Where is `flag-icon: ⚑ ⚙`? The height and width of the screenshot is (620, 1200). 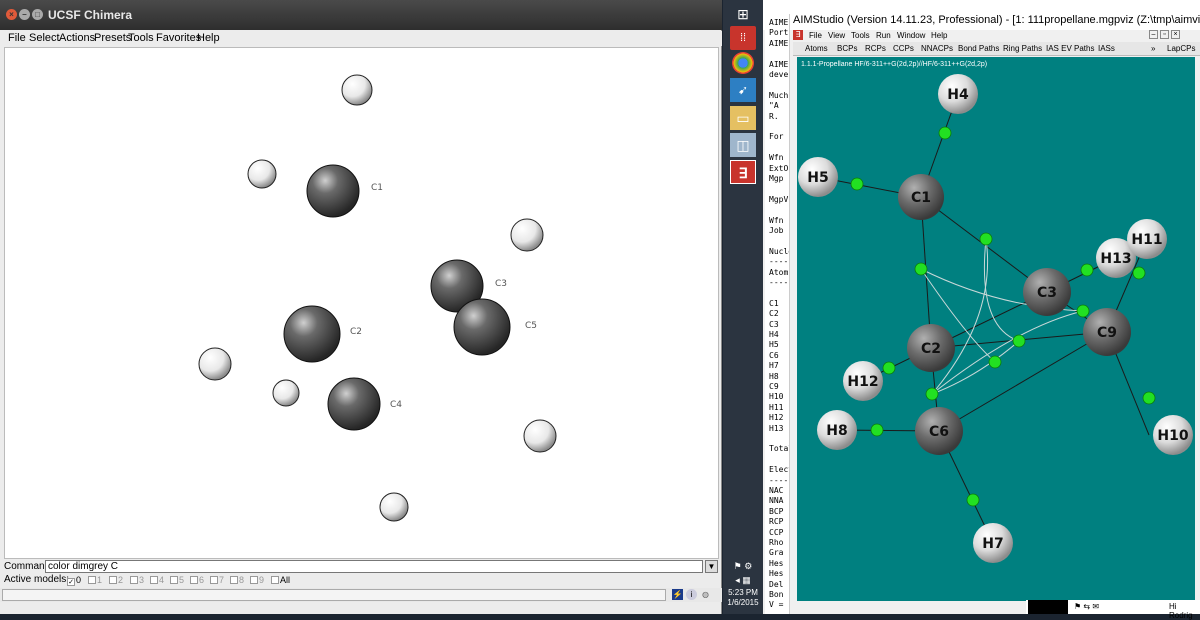
flag-icon: ⚑ ⚙ is located at coordinates (743, 566).